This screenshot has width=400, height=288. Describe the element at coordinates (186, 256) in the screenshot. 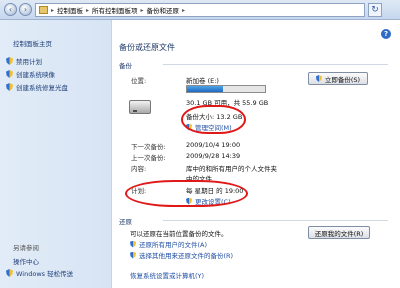

I see `select-other-backup-label: 选择其他用来还原文件的备份(R)` at that location.